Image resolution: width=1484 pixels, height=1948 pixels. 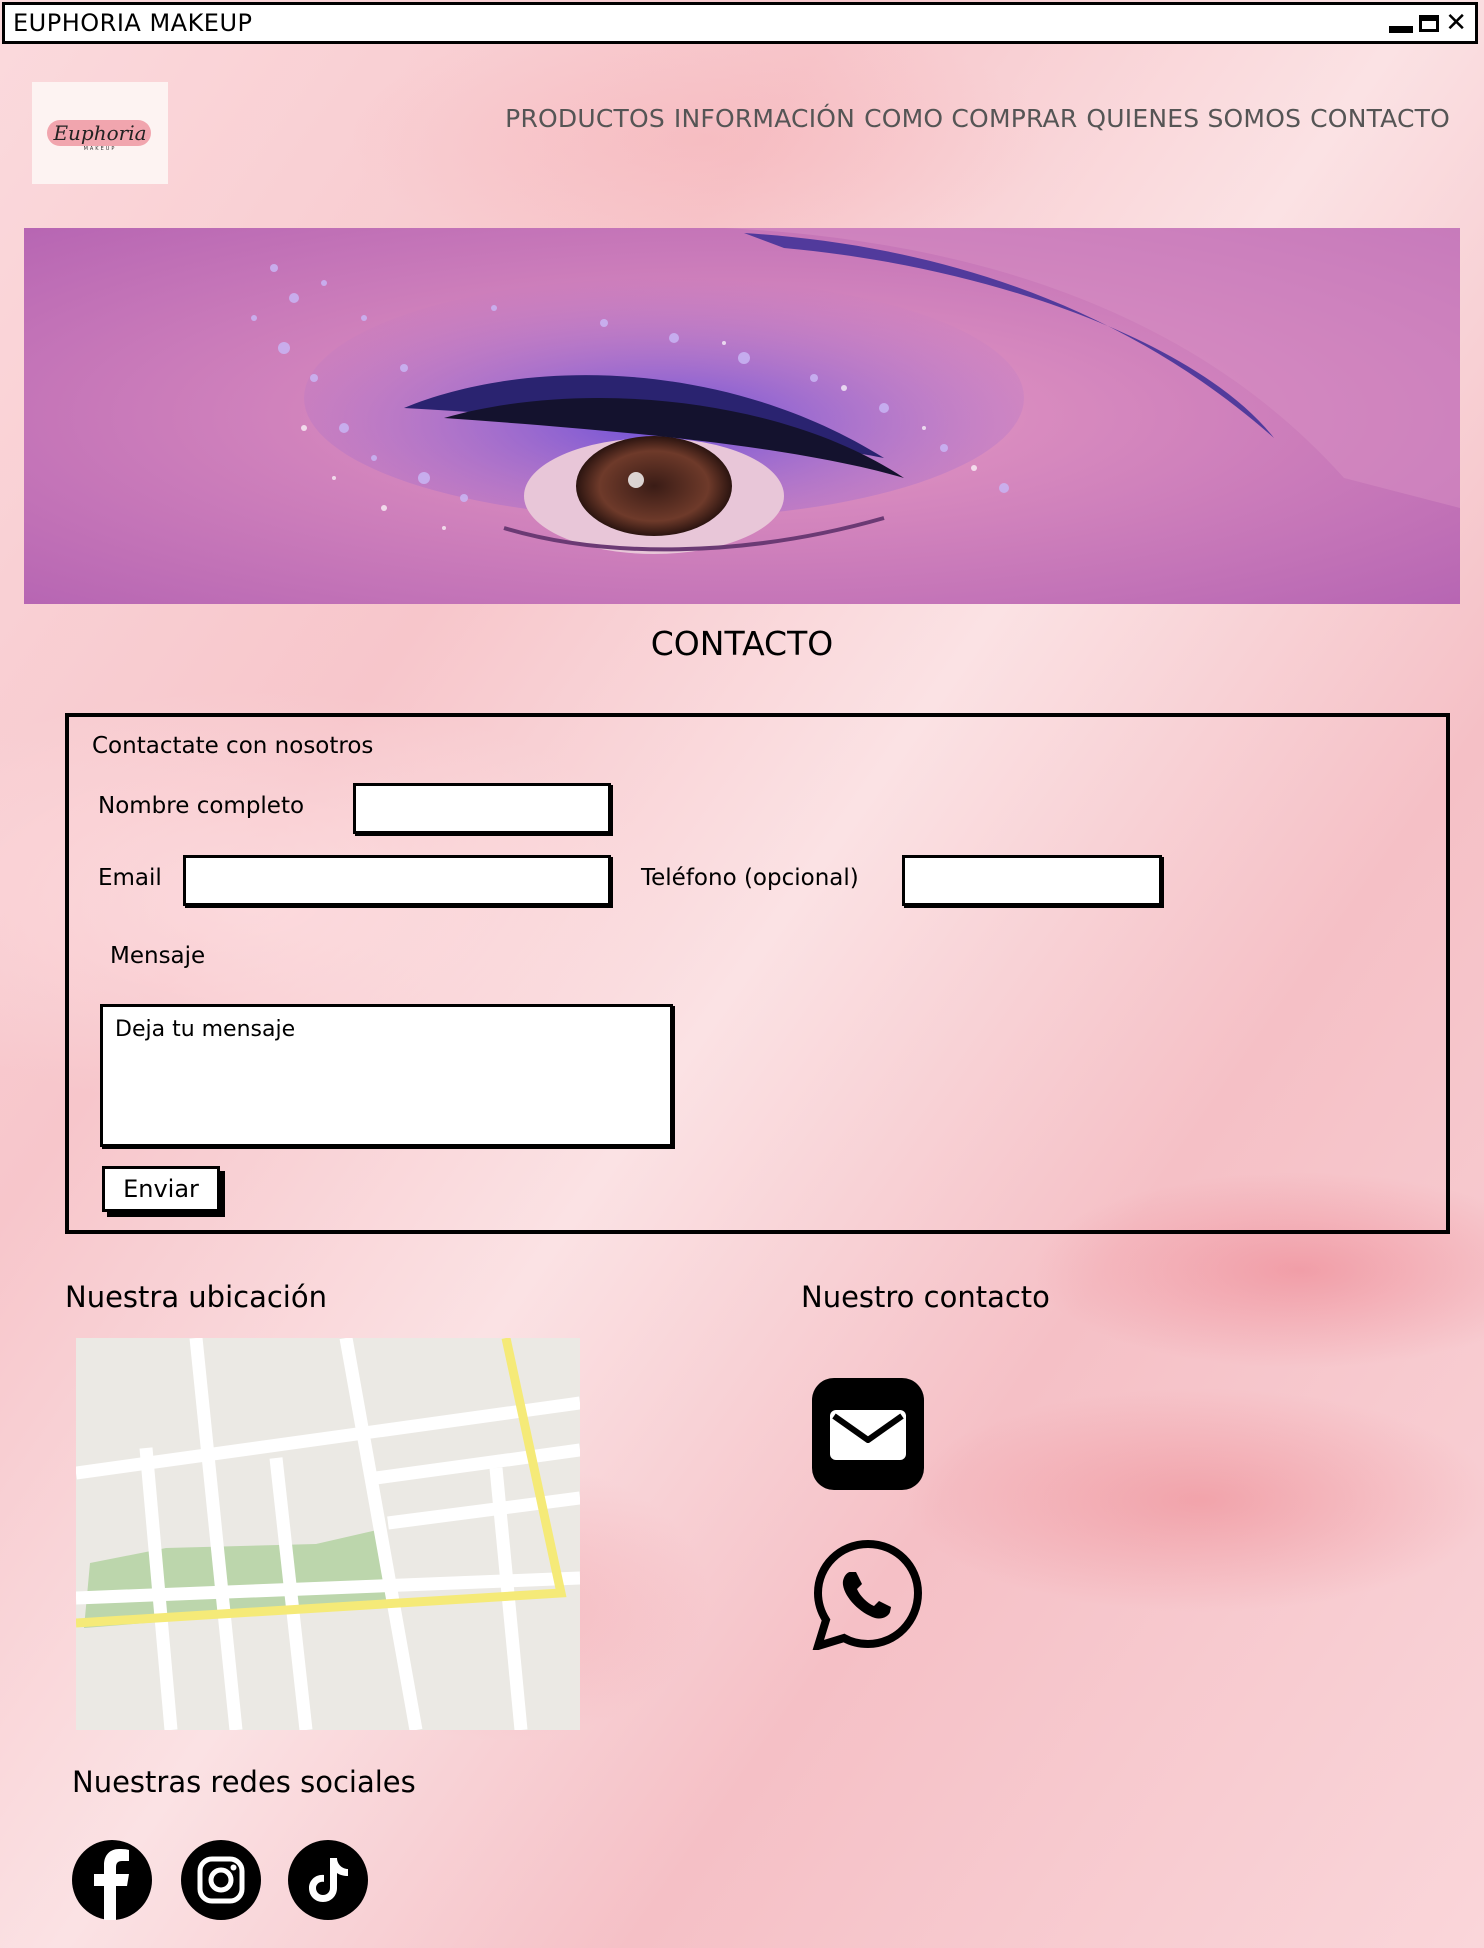 I want to click on nav-item-informacion: INFORMACIÓN, so click(x=764, y=118).